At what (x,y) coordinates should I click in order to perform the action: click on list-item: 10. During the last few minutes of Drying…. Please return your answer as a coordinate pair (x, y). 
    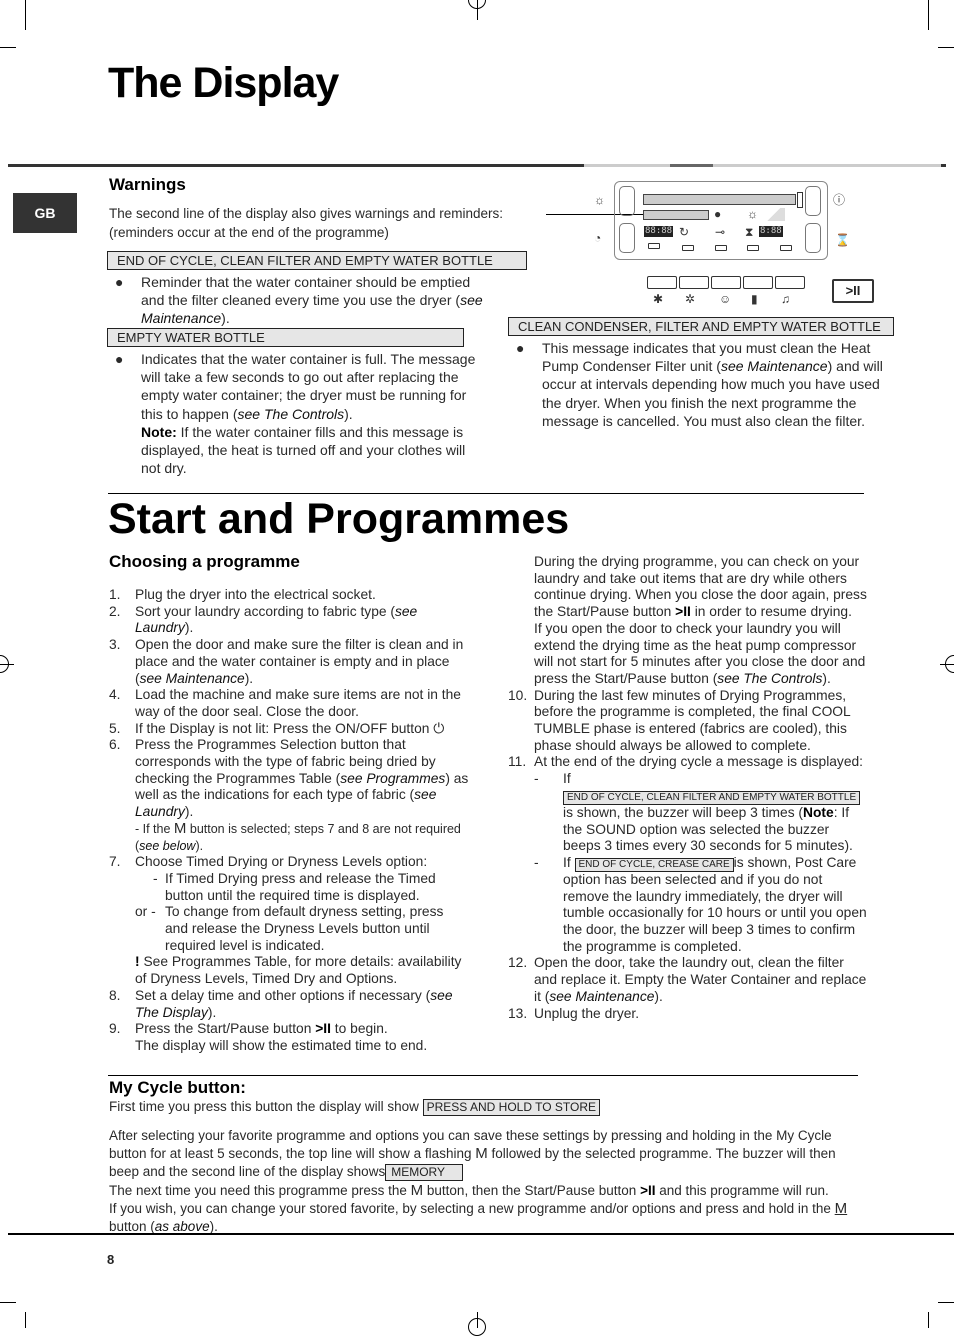
    Looking at the image, I should click on (679, 720).